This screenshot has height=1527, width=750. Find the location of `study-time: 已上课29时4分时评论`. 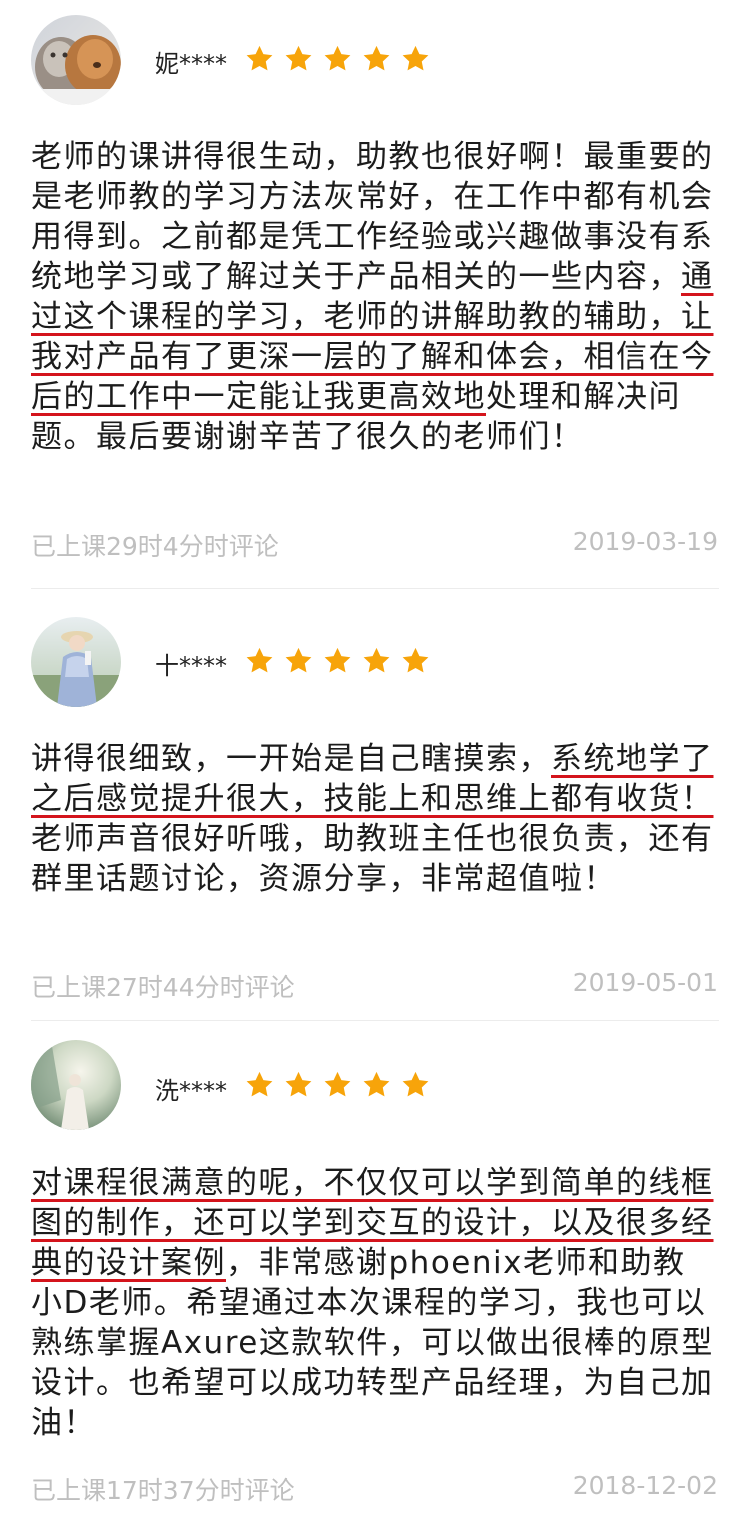

study-time: 已上课29时4分时评论 is located at coordinates (155, 546).